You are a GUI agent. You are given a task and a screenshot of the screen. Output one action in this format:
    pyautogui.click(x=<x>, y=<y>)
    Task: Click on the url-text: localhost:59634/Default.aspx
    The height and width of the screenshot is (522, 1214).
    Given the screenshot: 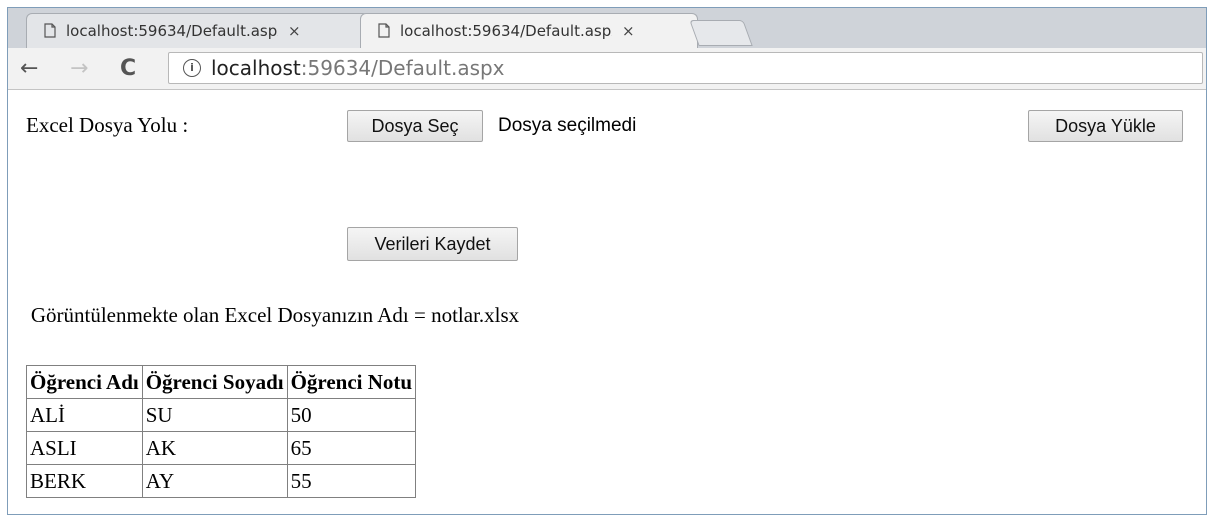 What is the action you would take?
    pyautogui.click(x=358, y=68)
    